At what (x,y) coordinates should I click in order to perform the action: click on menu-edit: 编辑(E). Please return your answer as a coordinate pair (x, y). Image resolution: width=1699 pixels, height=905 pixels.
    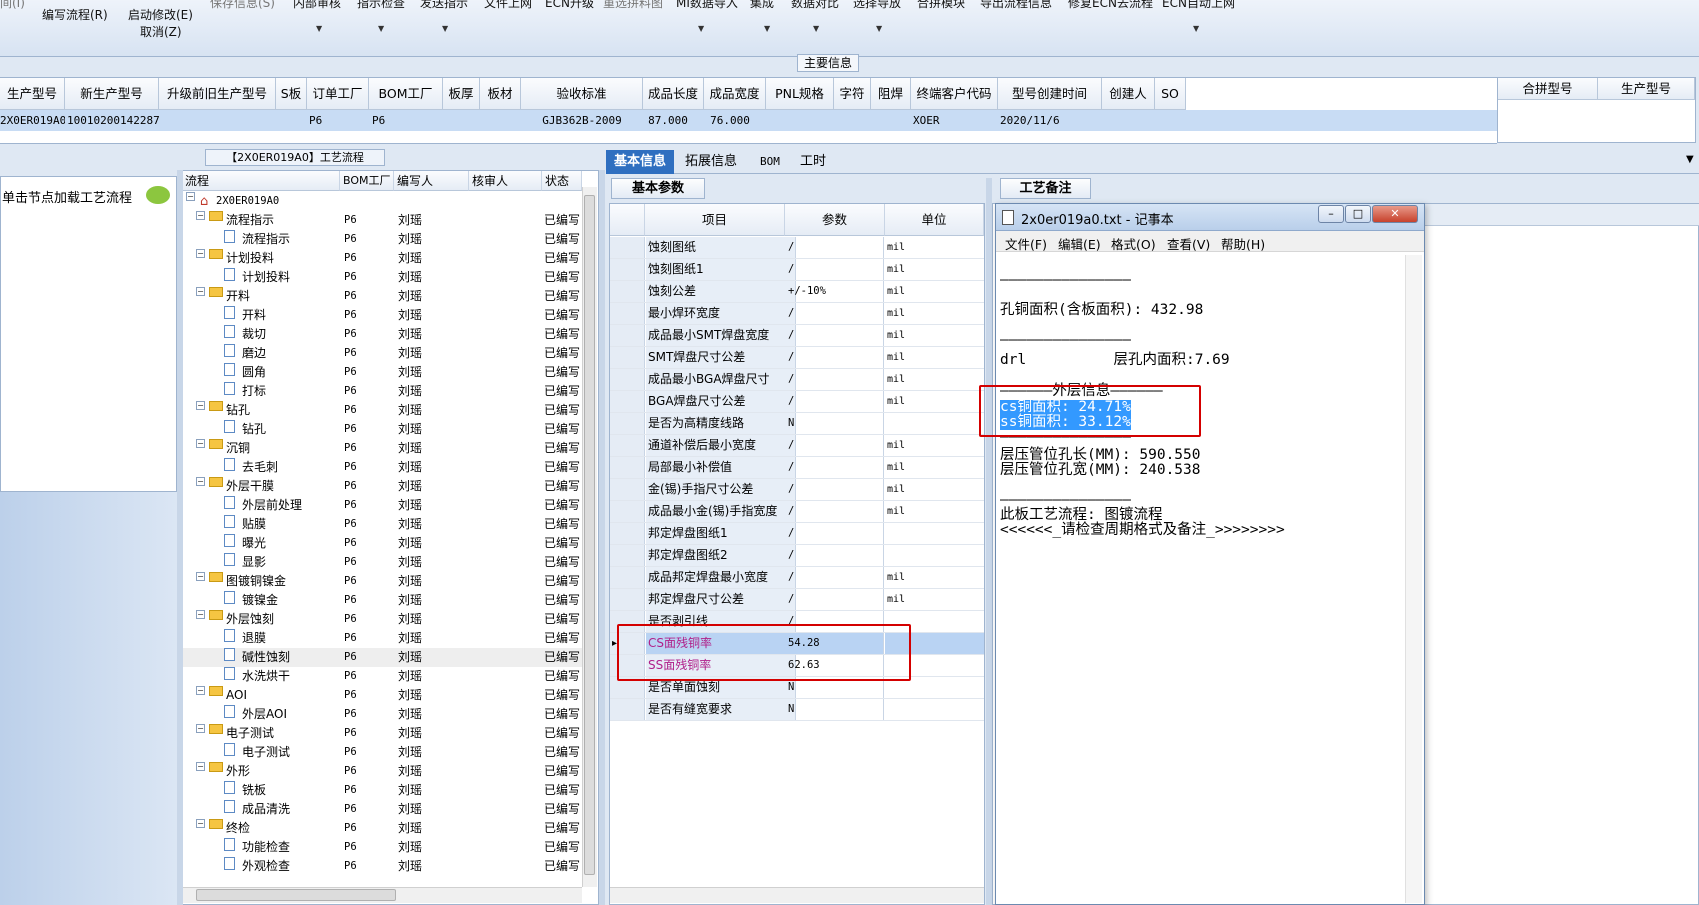
    Looking at the image, I should click on (1079, 243).